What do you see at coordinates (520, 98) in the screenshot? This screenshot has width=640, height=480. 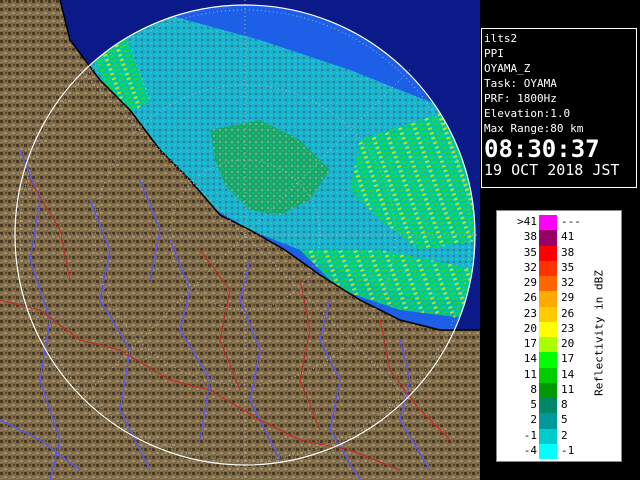 I see `prf-value: PRF: 1800Hz` at bounding box center [520, 98].